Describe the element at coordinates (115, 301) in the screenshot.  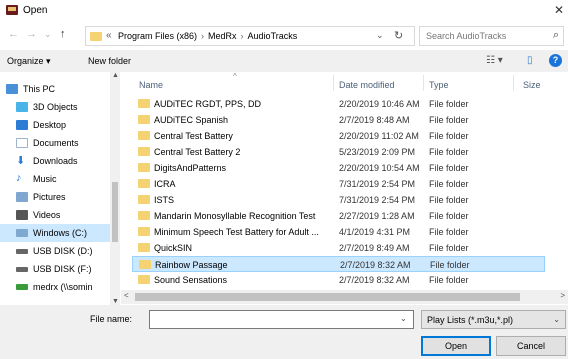
I see `scroll-down-icon: ▼` at that location.